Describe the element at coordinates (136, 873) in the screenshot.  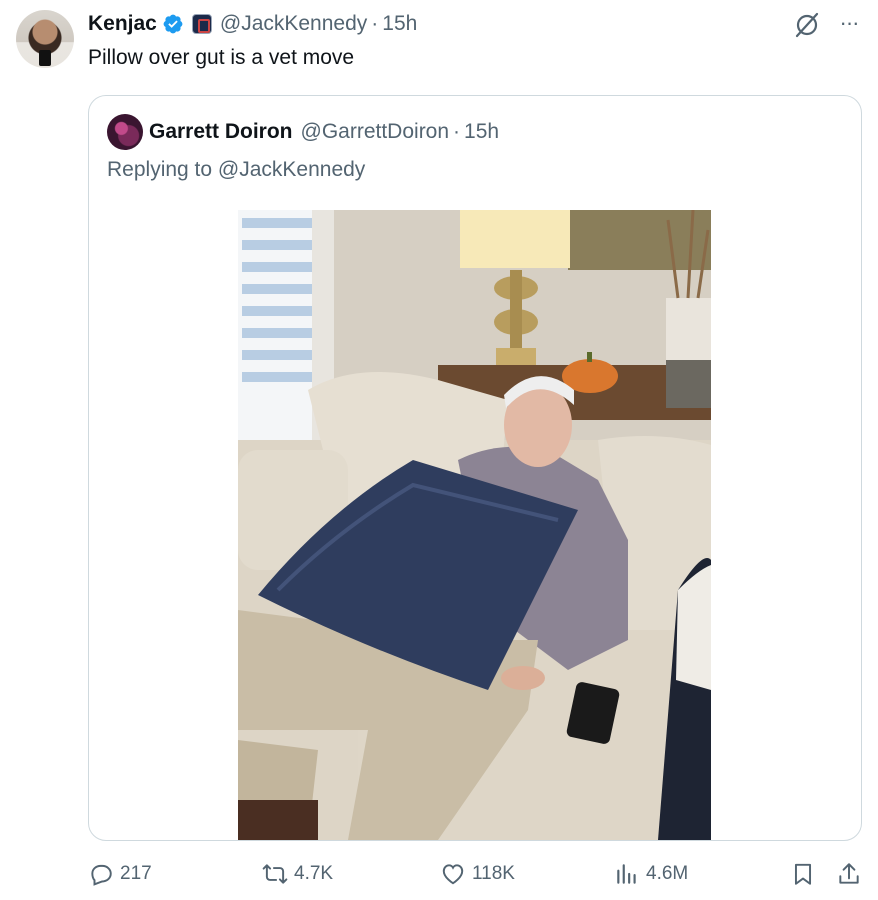
I see `reply-count: 217` at that location.